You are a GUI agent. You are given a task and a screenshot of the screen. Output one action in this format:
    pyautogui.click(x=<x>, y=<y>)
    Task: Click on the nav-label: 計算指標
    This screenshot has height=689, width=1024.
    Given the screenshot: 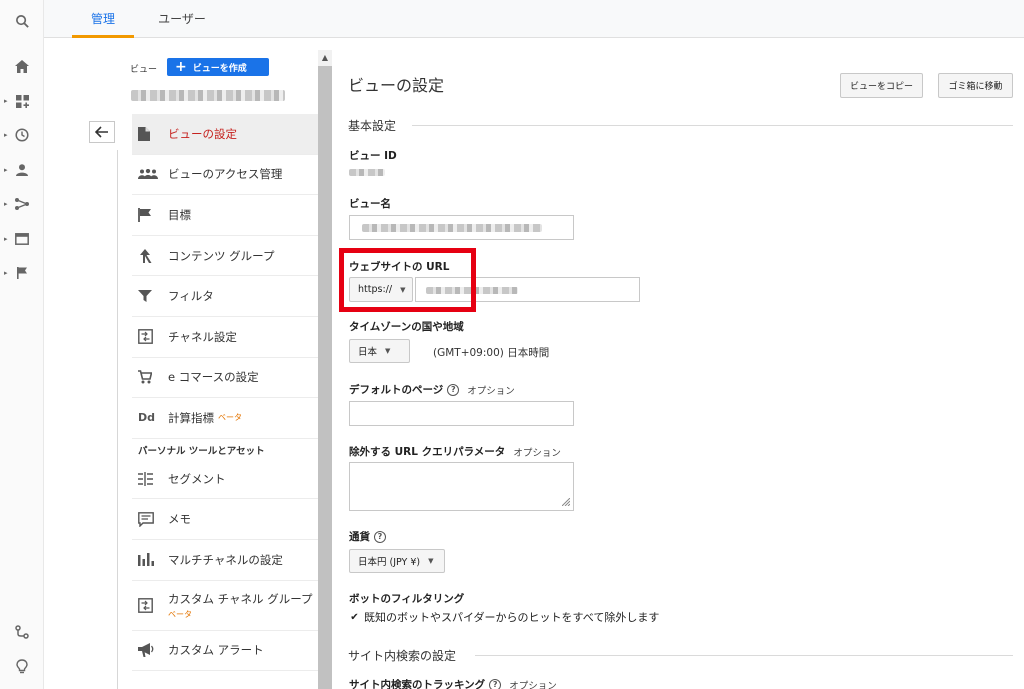 What is the action you would take?
    pyautogui.click(x=191, y=417)
    